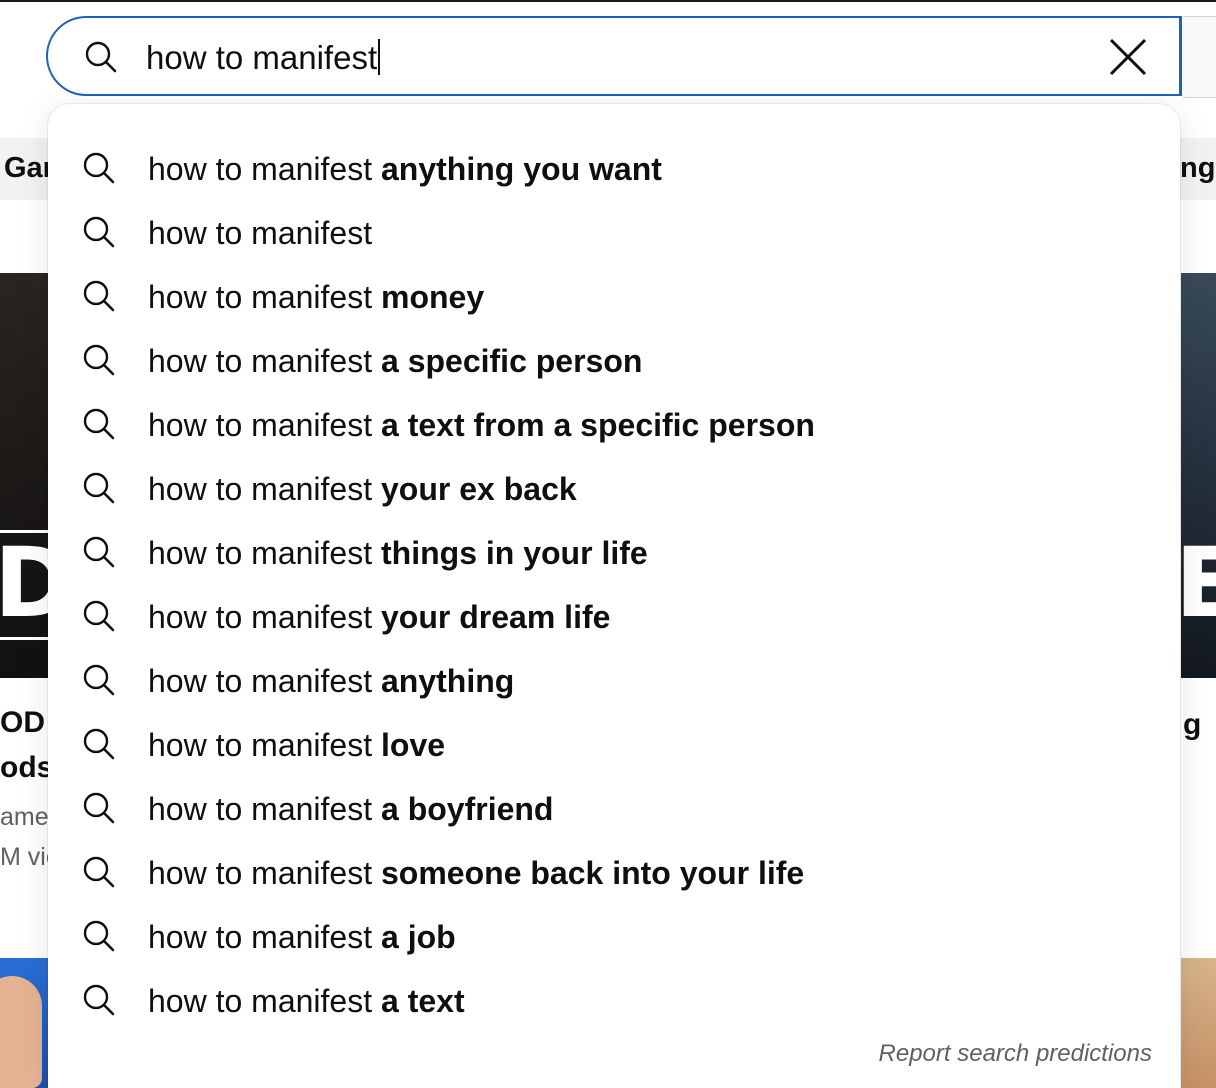 Image resolution: width=1216 pixels, height=1088 pixels. I want to click on video-title: ods, so click(26, 768).